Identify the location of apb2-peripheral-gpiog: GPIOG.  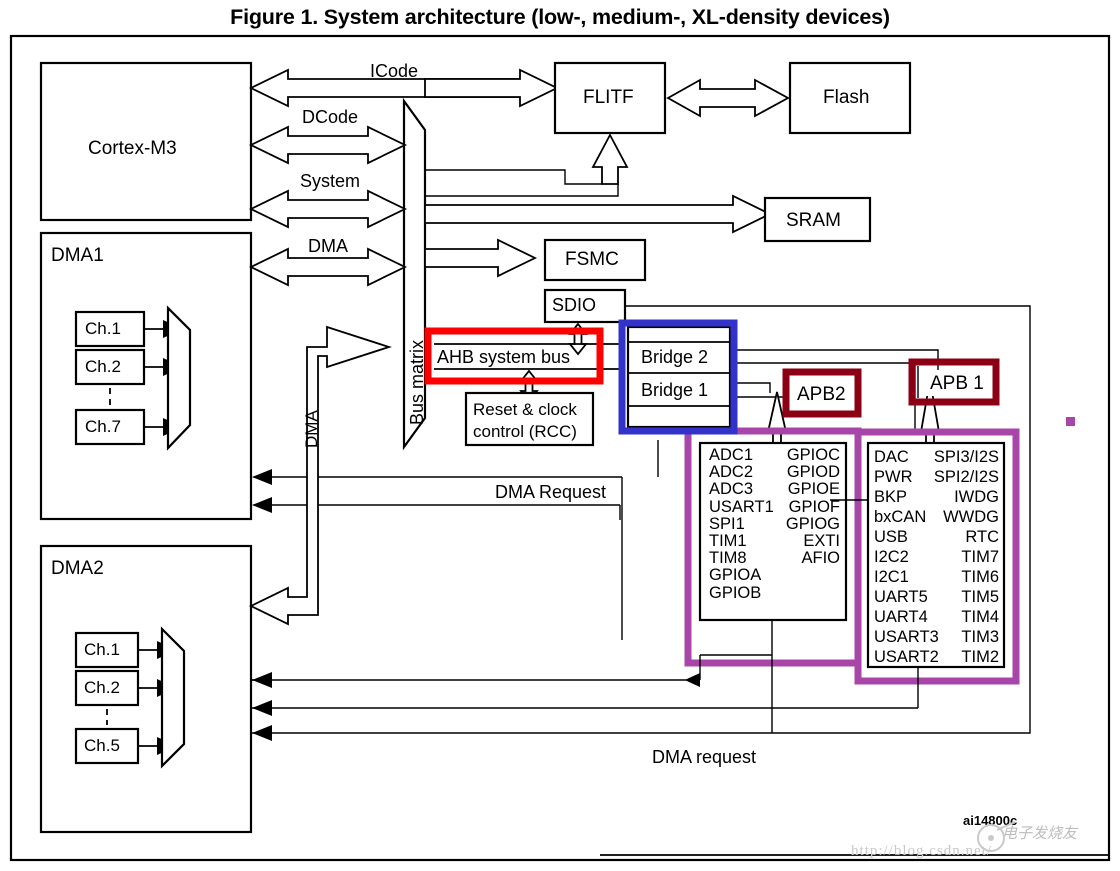
(812, 523).